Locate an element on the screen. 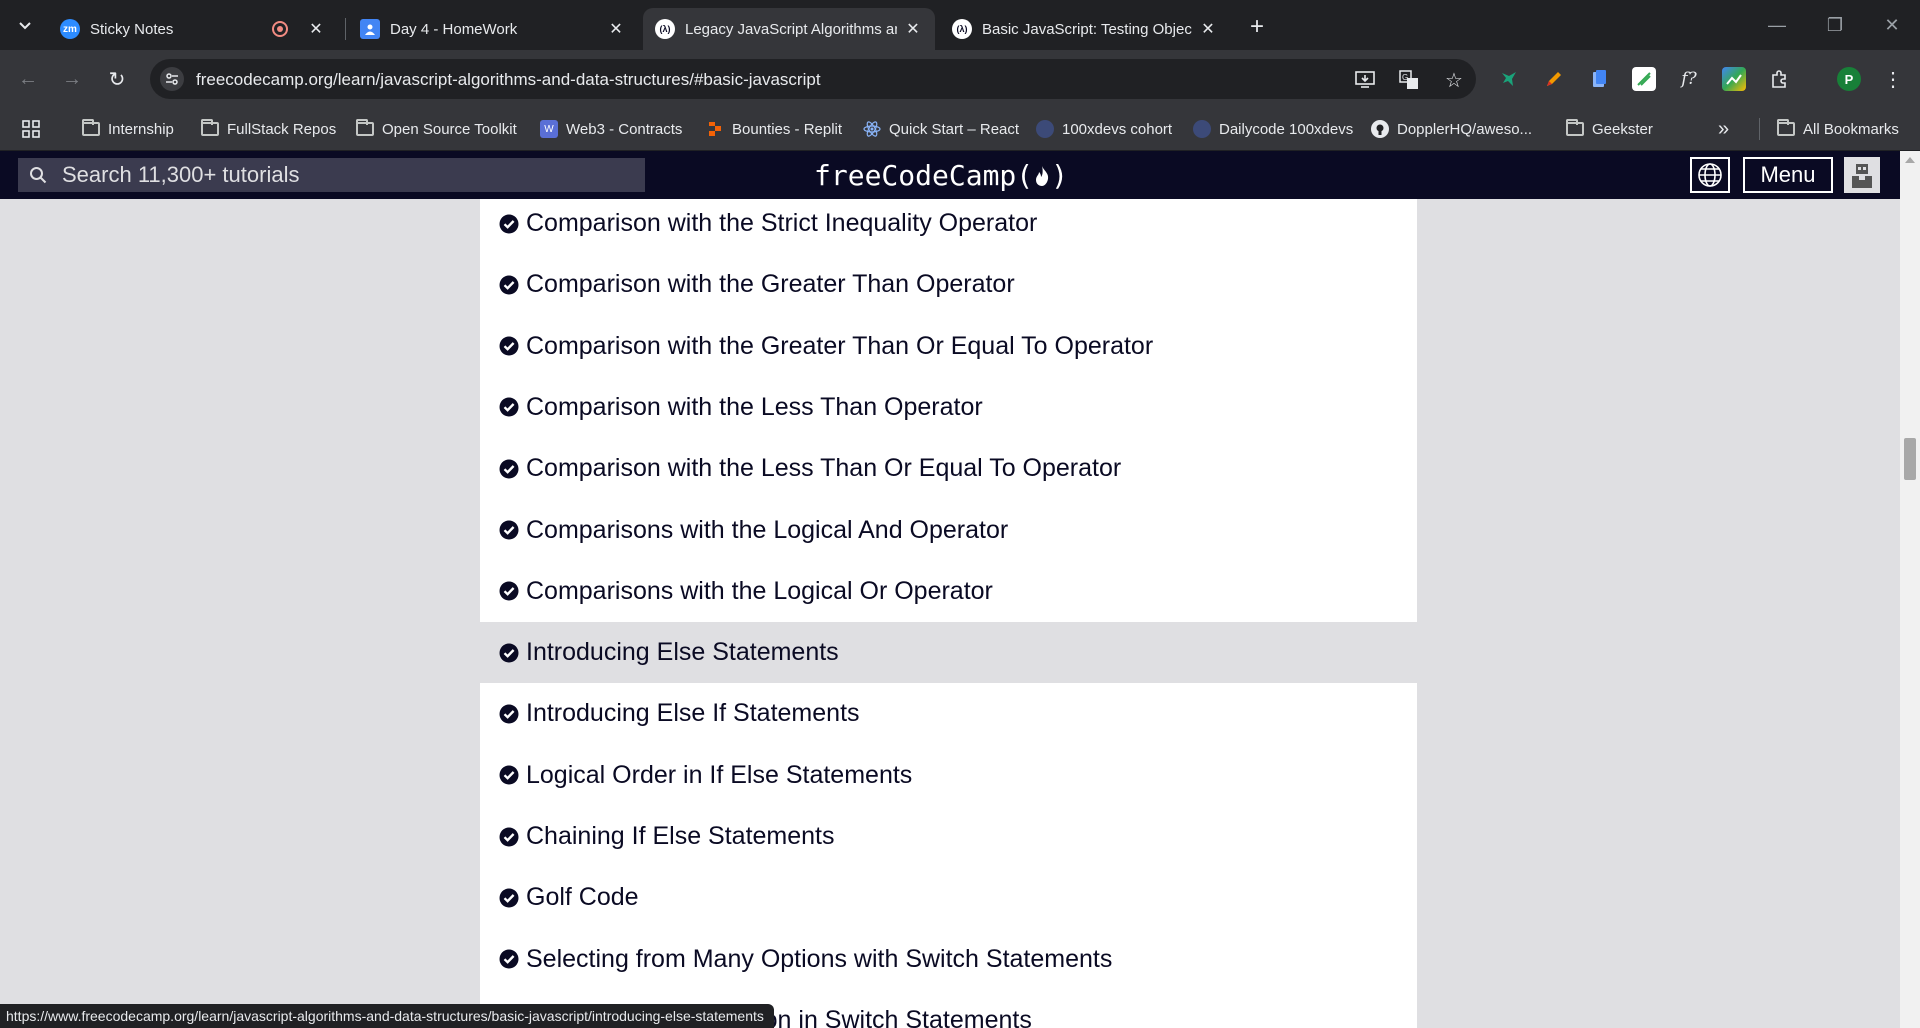 The width and height of the screenshot is (1920, 1028). lesson-link: Introducing Else Statements is located at coordinates (948, 653).